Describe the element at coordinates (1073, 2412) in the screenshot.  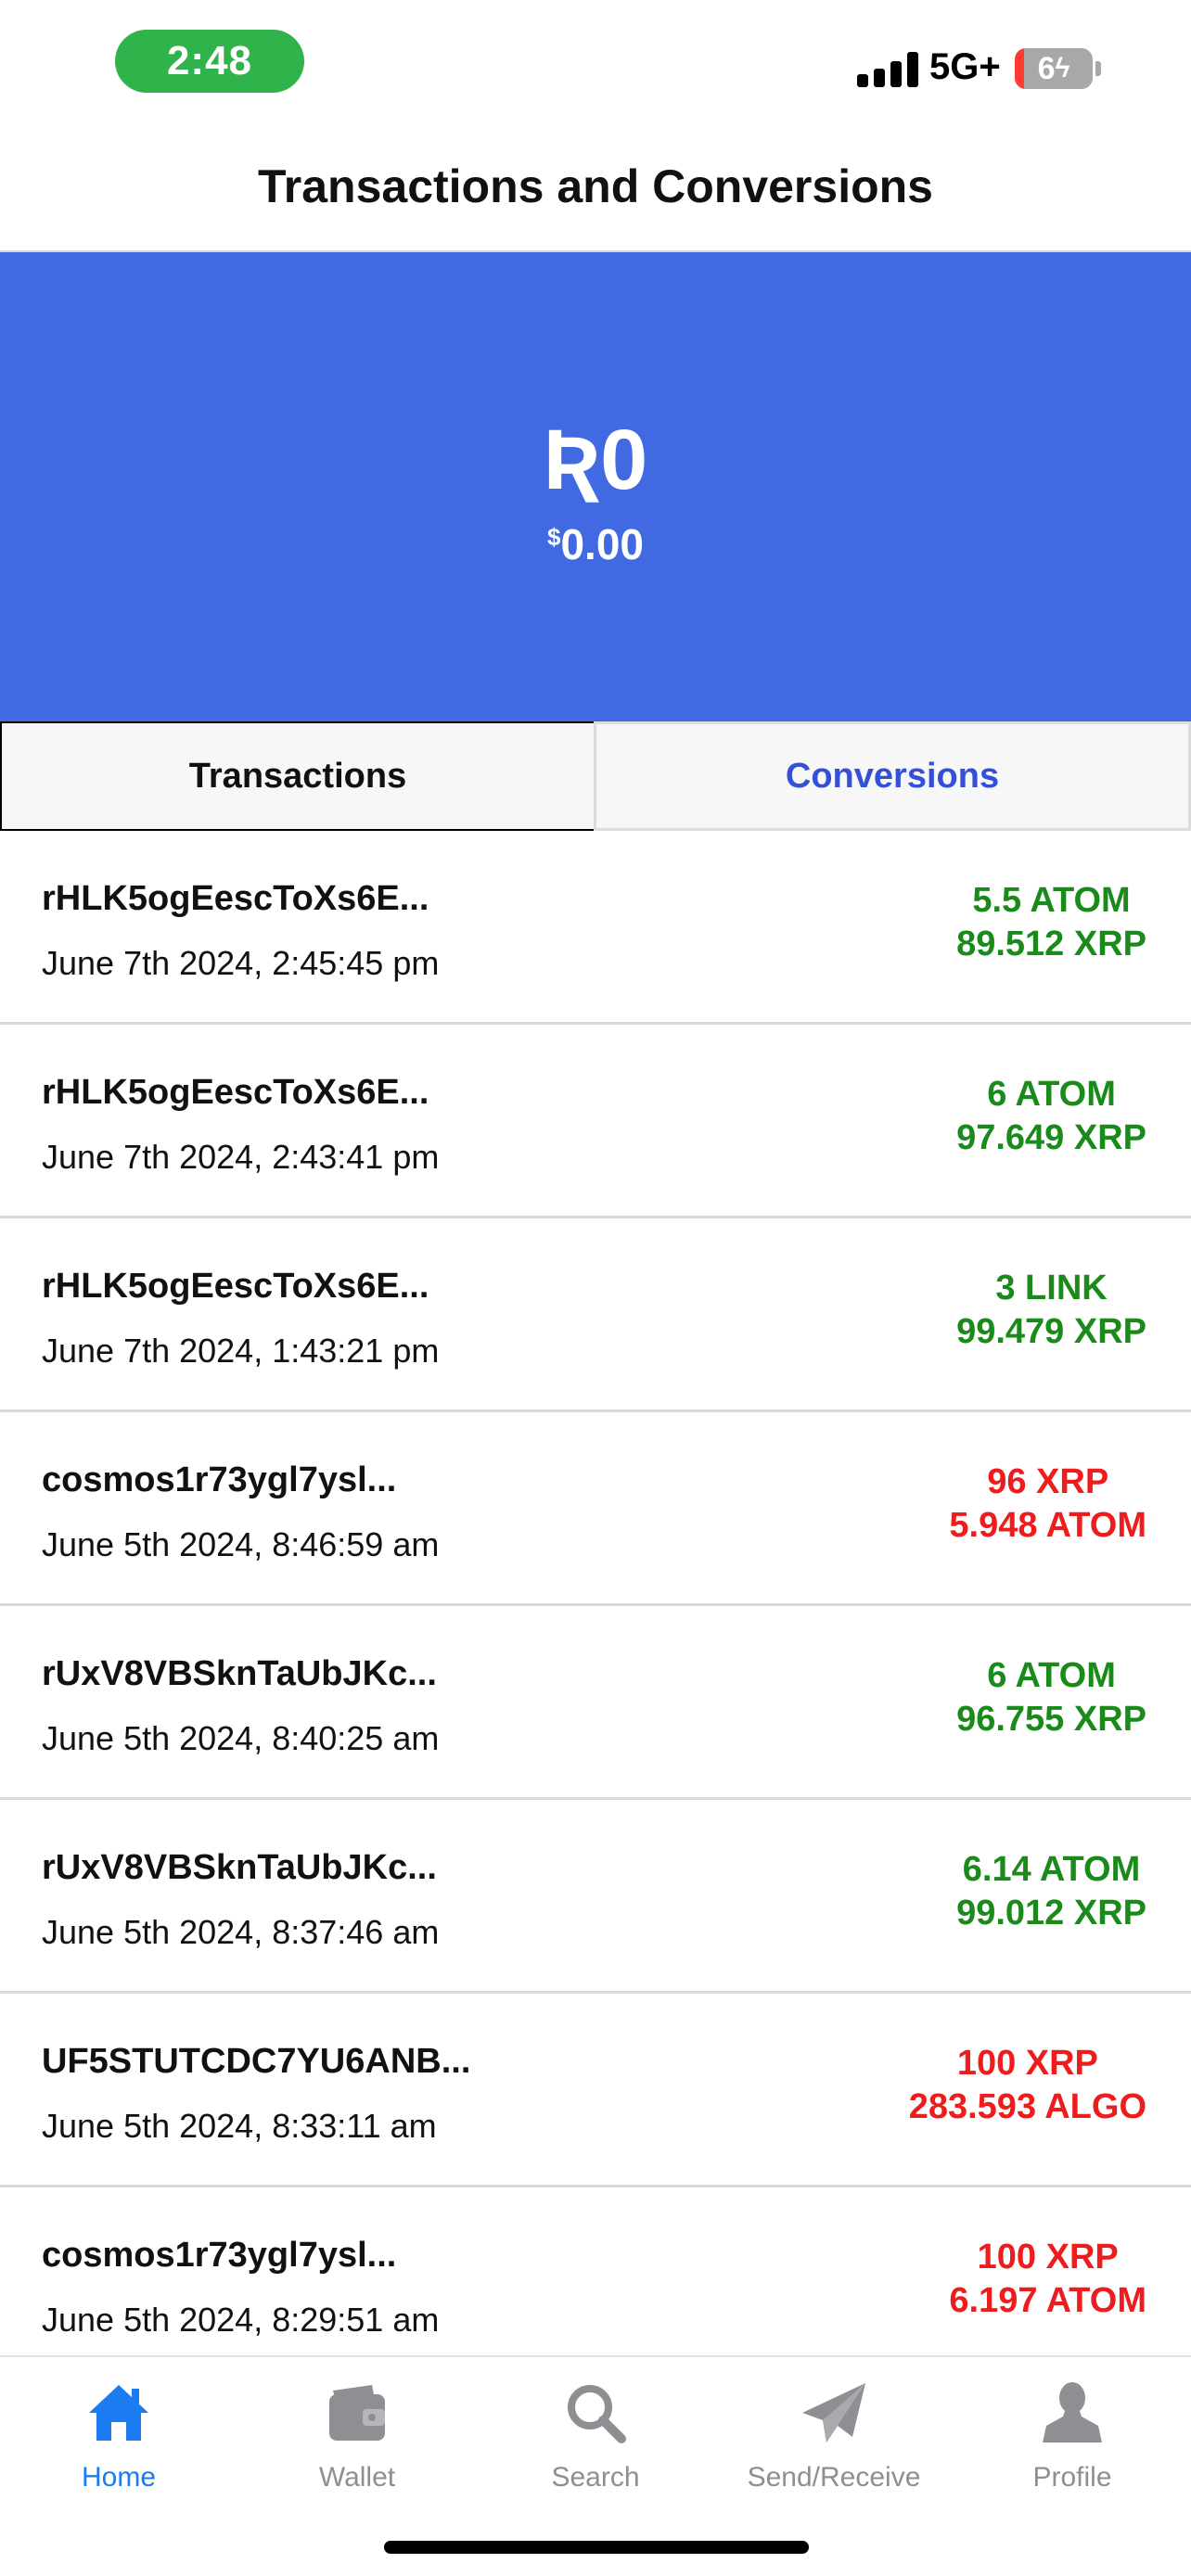
I see `profile-icon` at that location.